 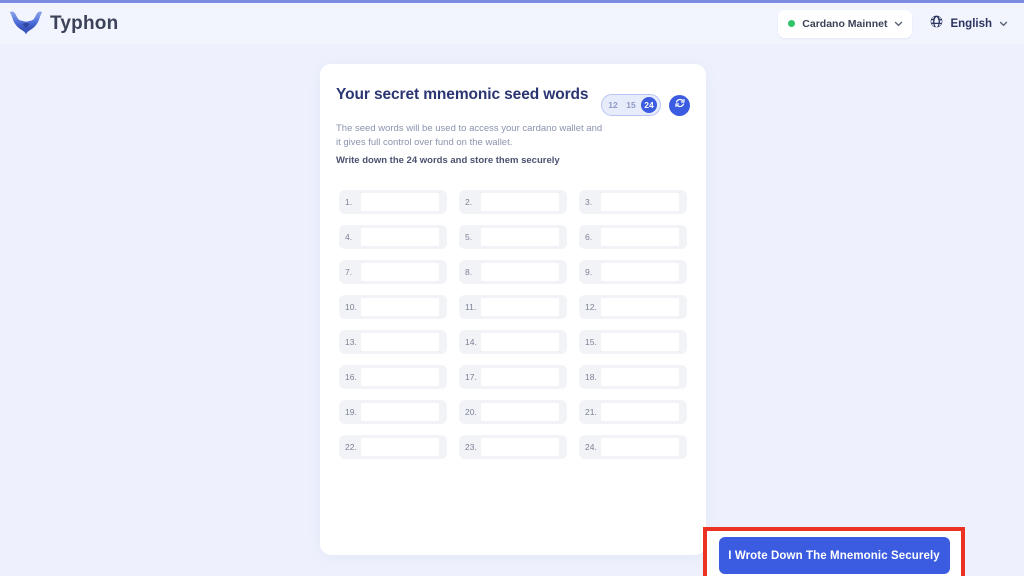 I want to click on word-cell-1: 1., so click(x=393, y=201).